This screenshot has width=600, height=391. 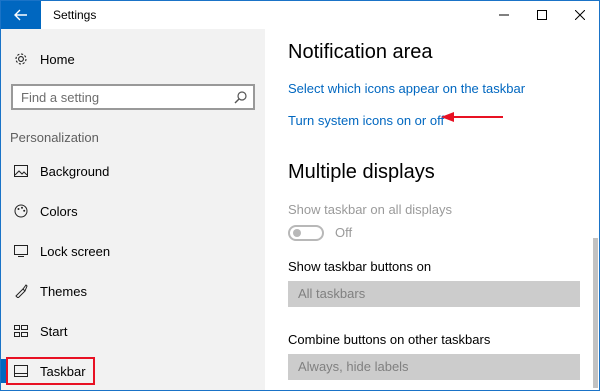 I want to click on sidebar-item-lock-screen: Lock screen, so click(x=133, y=251).